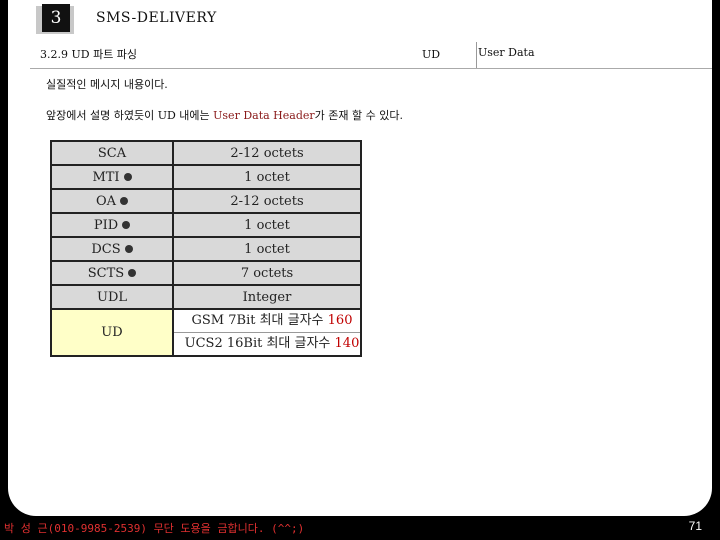 The height and width of the screenshot is (540, 720). I want to click on section-heading: 3.2.9 UD 파트 파싱, so click(89, 54).